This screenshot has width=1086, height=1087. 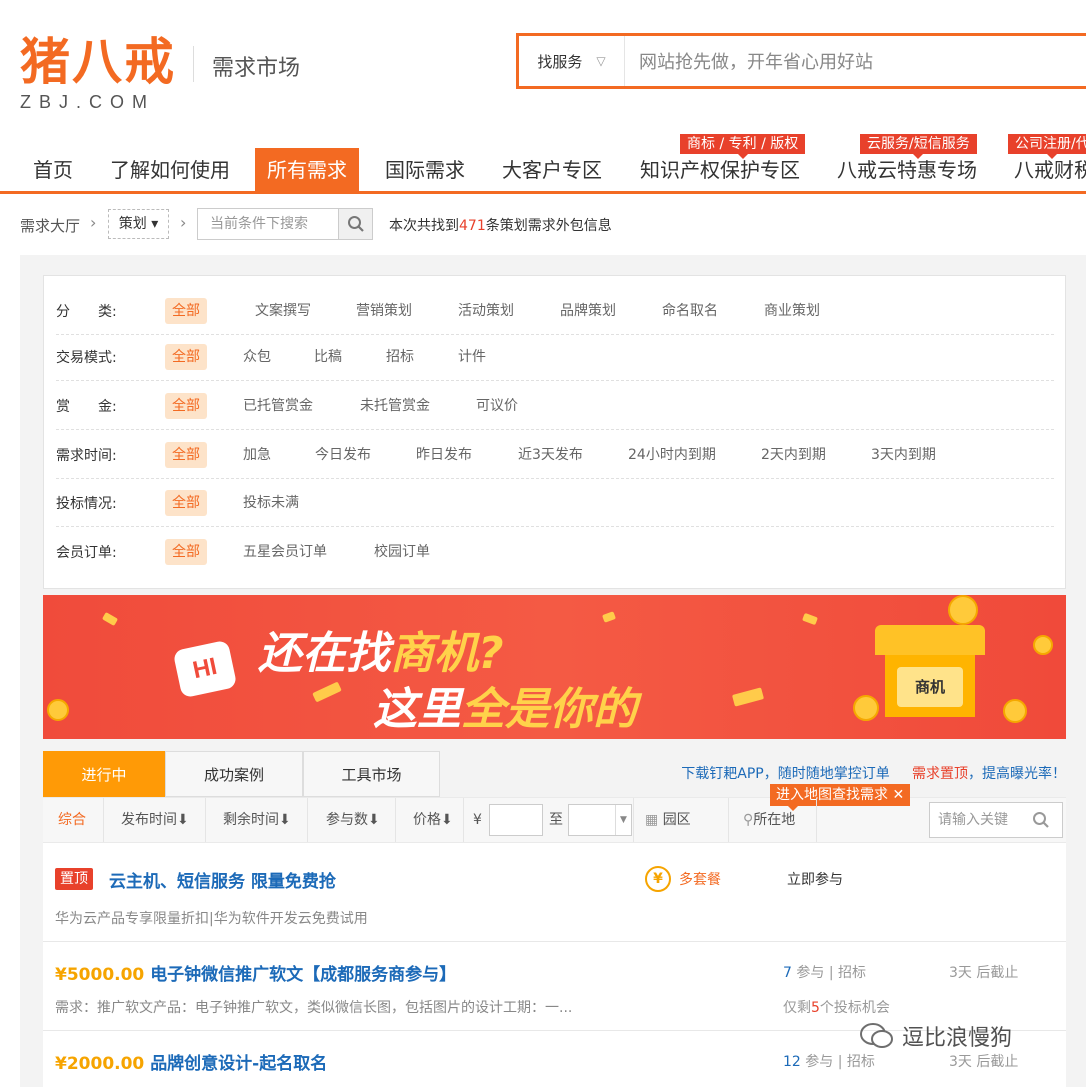 What do you see at coordinates (86, 504) in the screenshot?
I see `filter-label: 投标情况:` at bounding box center [86, 504].